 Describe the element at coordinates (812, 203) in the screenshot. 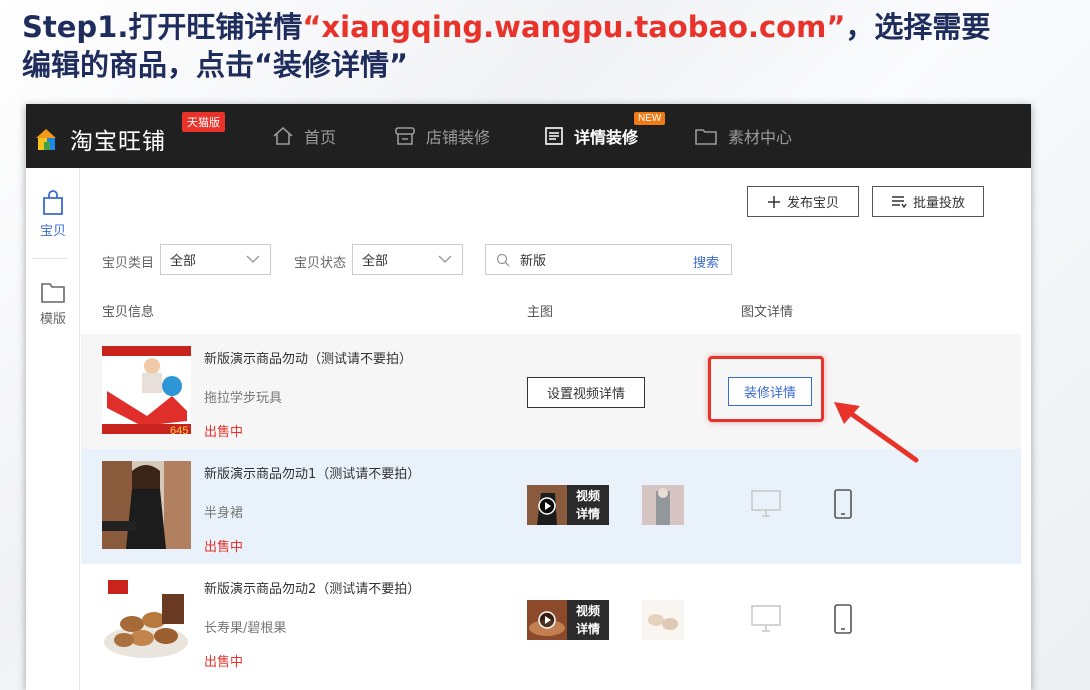

I see `publish-item-label: 发布宝贝` at that location.